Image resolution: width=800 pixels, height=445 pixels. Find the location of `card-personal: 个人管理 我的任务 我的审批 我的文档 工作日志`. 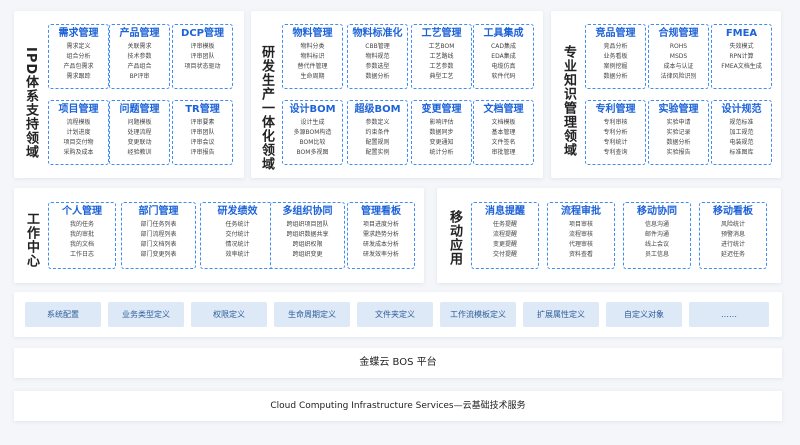

card-personal: 个人管理 我的任务 我的审批 我的文档 工作日志 is located at coordinates (82, 235).